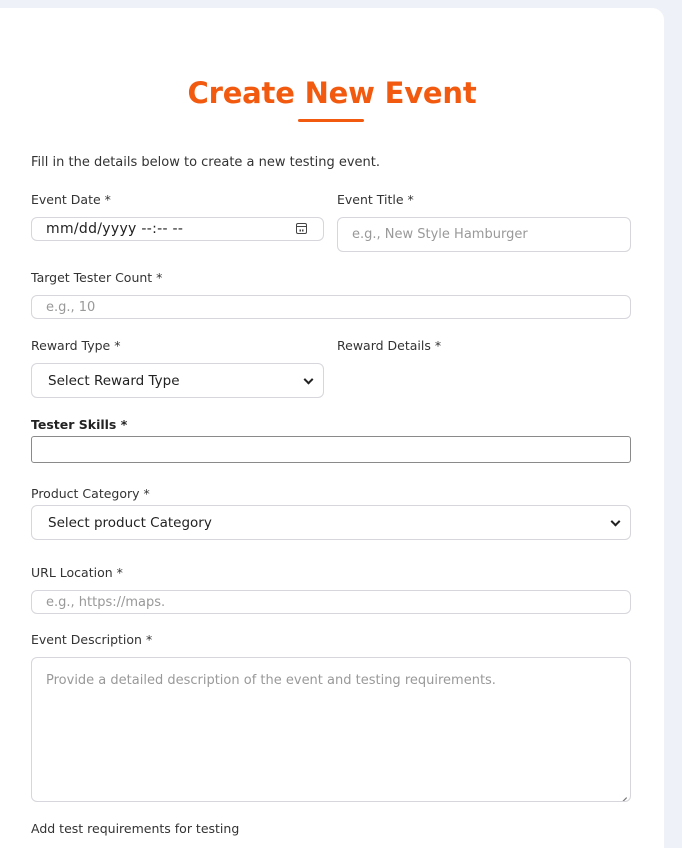 This screenshot has width=682, height=848. Describe the element at coordinates (90, 493) in the screenshot. I see `product-category-label: Product Category *` at that location.